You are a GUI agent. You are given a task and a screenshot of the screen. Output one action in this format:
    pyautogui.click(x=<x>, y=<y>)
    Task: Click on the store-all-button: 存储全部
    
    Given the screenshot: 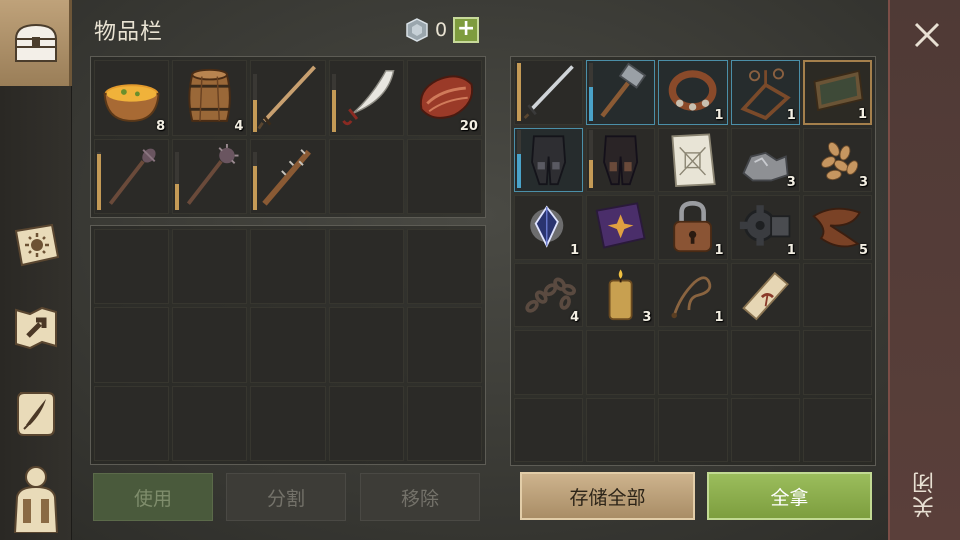 What is the action you would take?
    pyautogui.click(x=607, y=496)
    